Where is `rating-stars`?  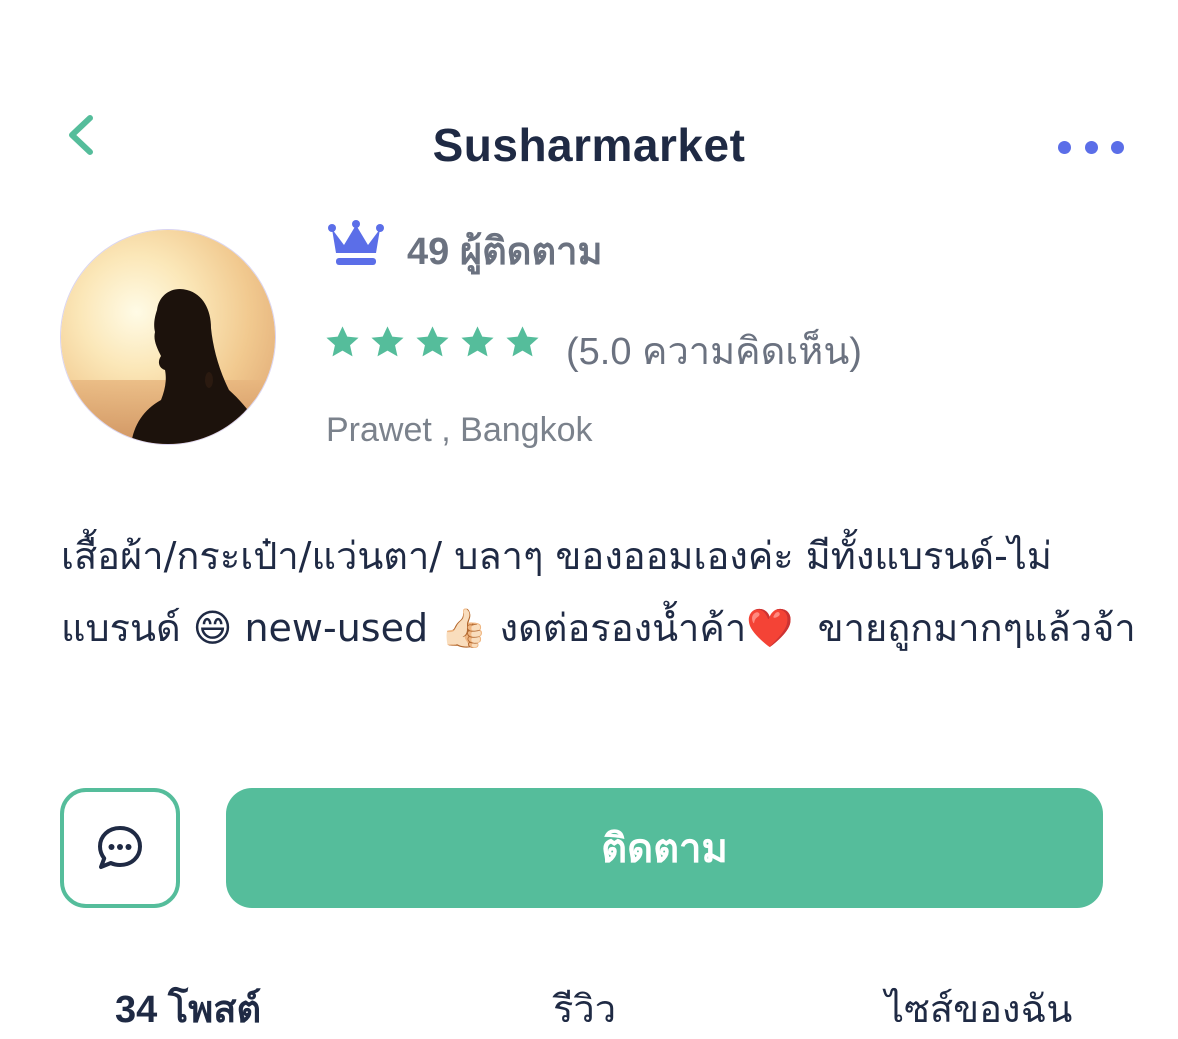 rating-stars is located at coordinates (432, 342).